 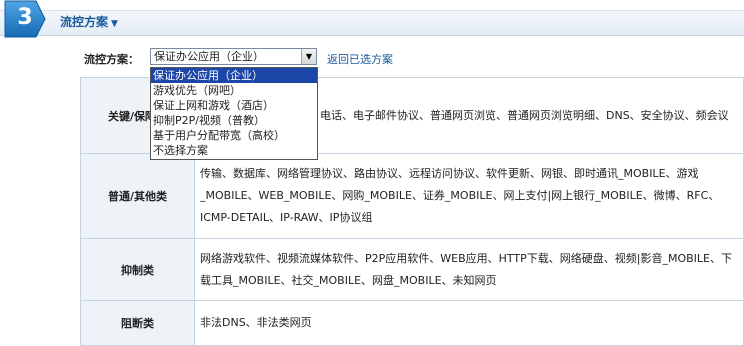 I want to click on table-row: 阻断类 非法DNS、非法类网页, so click(x=412, y=323).